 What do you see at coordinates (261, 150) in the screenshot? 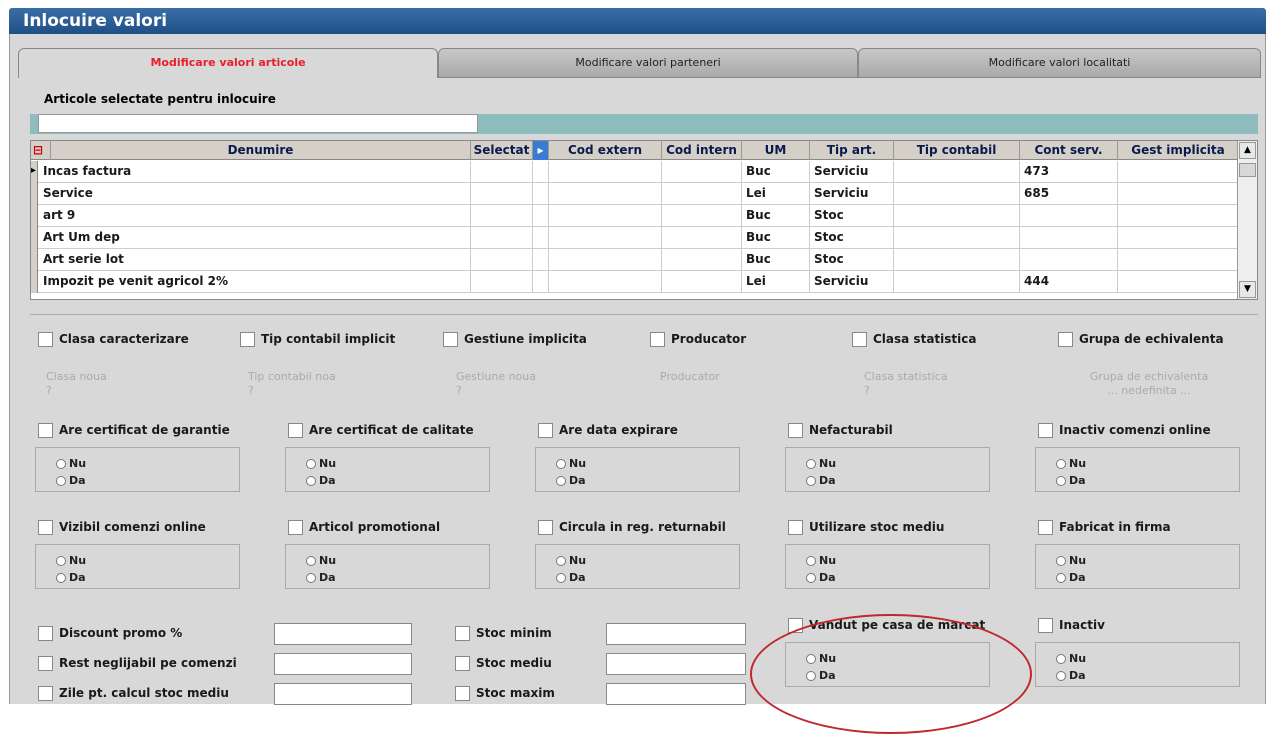
I see `col-denumire: Denumire` at bounding box center [261, 150].